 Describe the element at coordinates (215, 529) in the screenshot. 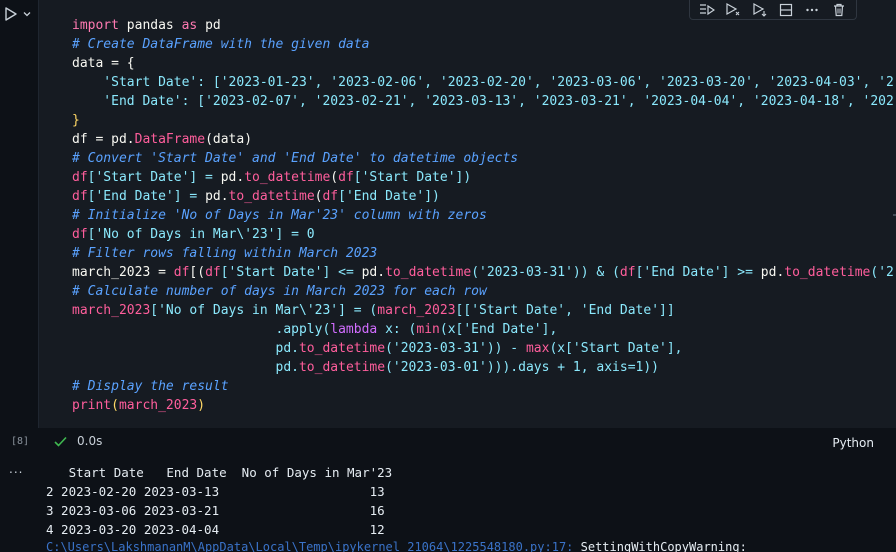

I see `output-row: 4 2023-03-20 2023-04-04 12` at that location.